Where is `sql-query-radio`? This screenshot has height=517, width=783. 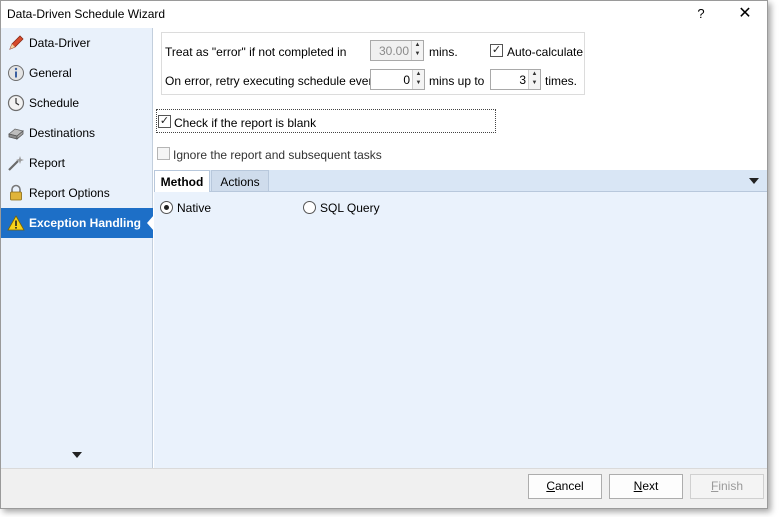 sql-query-radio is located at coordinates (309, 207).